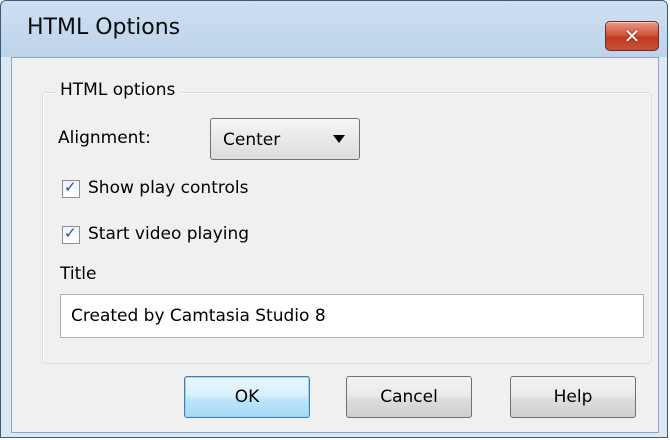  I want to click on close-icon: ✕, so click(632, 36).